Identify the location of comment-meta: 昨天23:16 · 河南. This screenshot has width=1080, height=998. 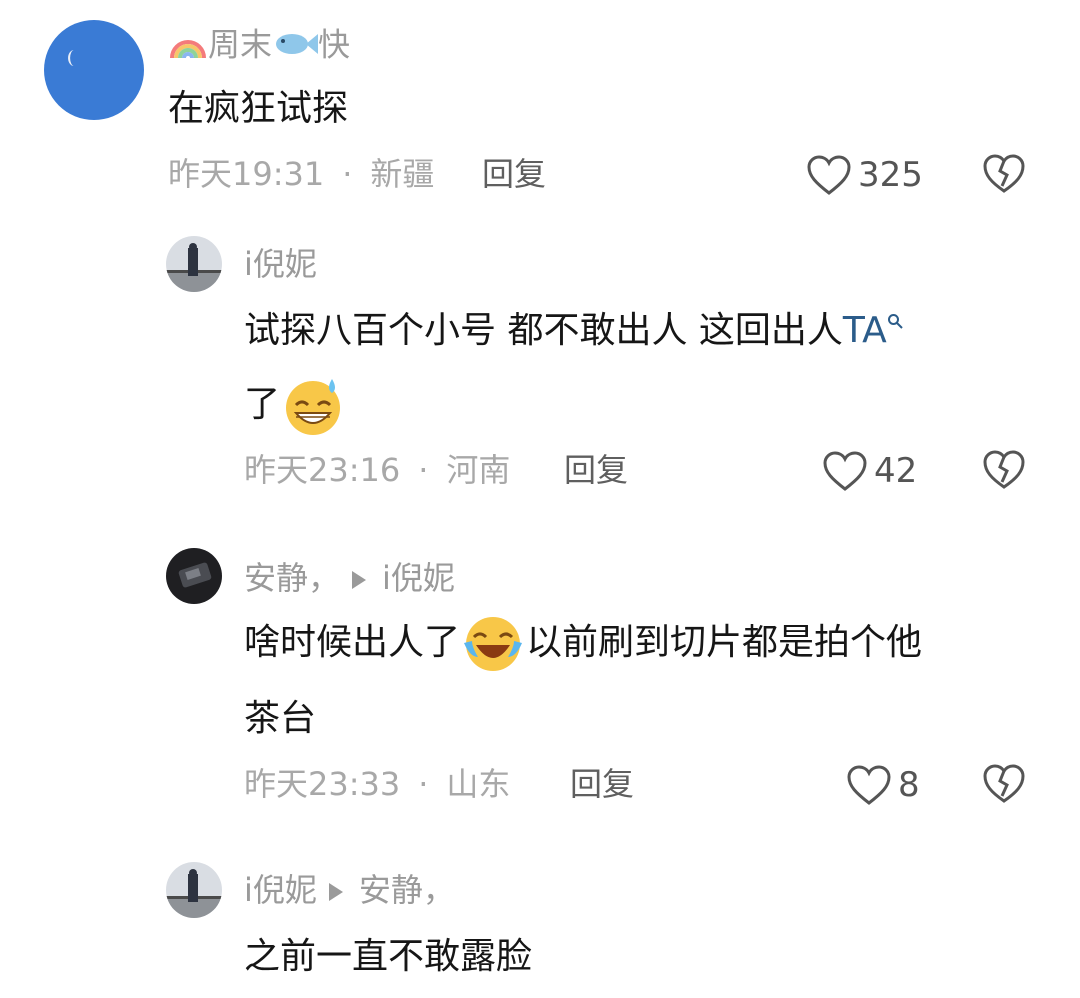
(377, 470).